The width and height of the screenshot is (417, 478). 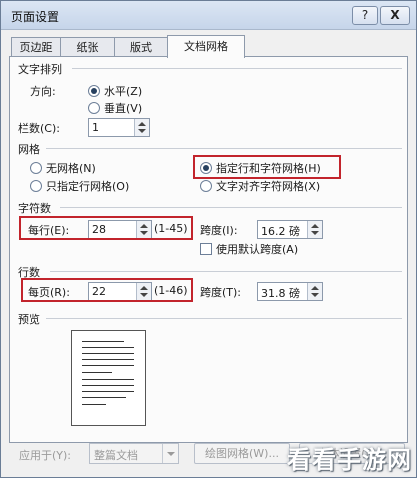 What do you see at coordinates (219, 230) in the screenshot?
I see `char-pitch-label: 跨度(I):` at bounding box center [219, 230].